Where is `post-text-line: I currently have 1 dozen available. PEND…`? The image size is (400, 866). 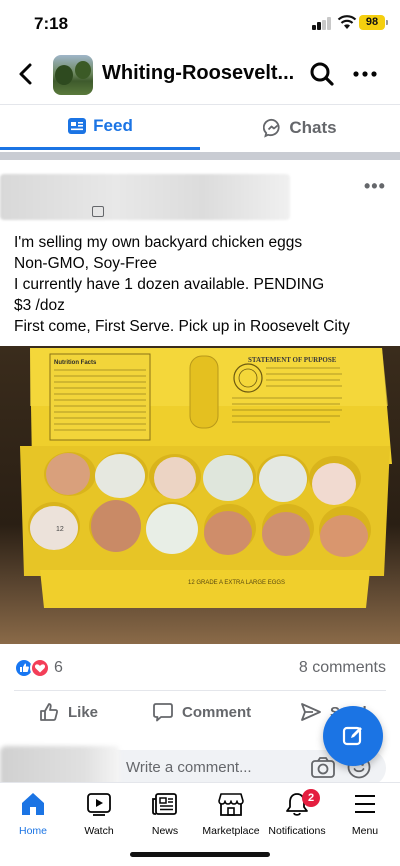 post-text-line: I currently have 1 dozen available. PEND… is located at coordinates (169, 284).